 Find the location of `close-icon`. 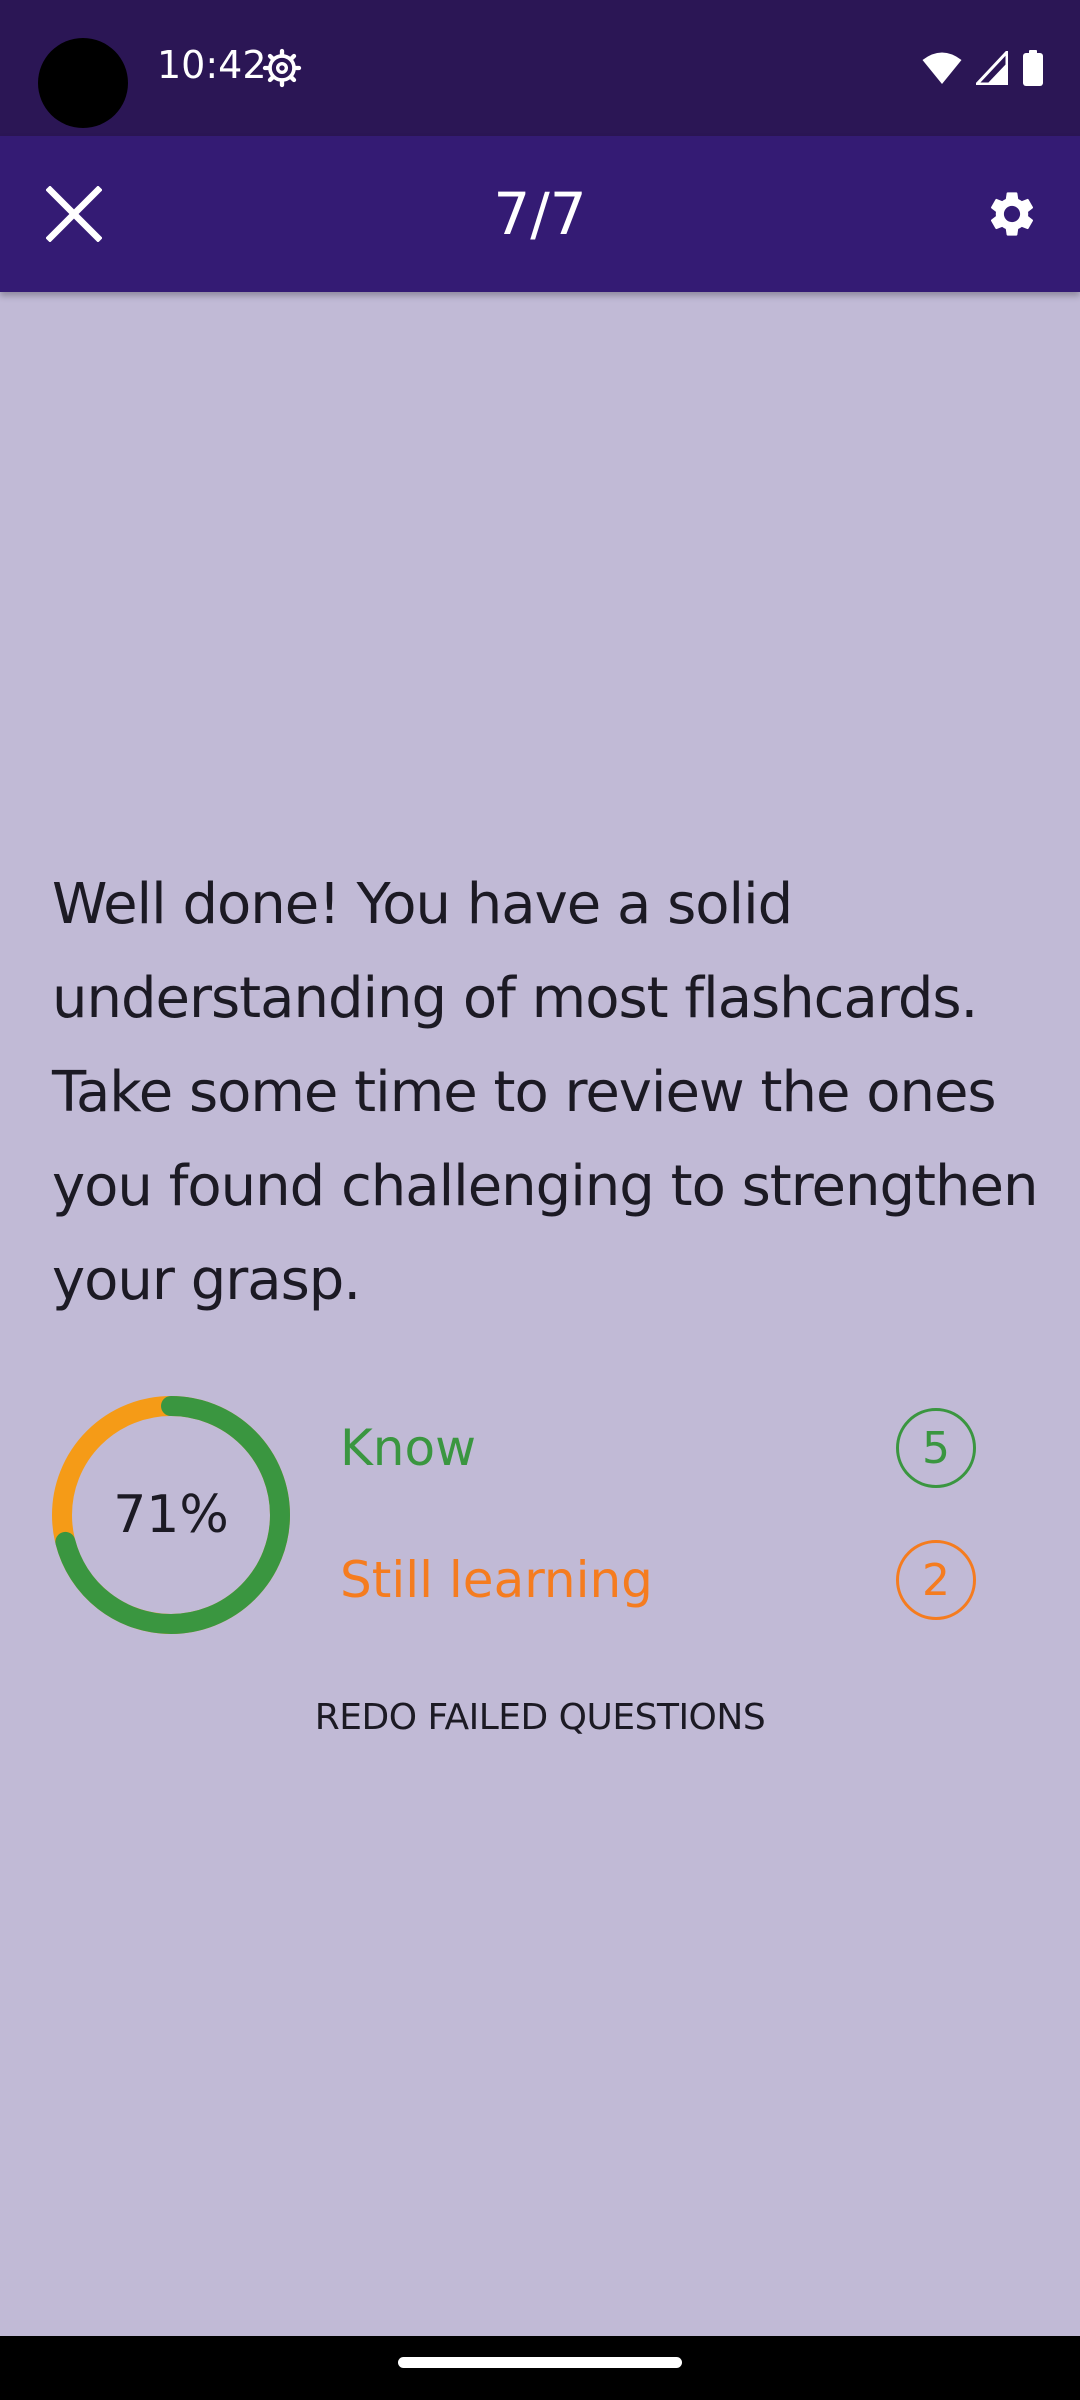

close-icon is located at coordinates (74, 214).